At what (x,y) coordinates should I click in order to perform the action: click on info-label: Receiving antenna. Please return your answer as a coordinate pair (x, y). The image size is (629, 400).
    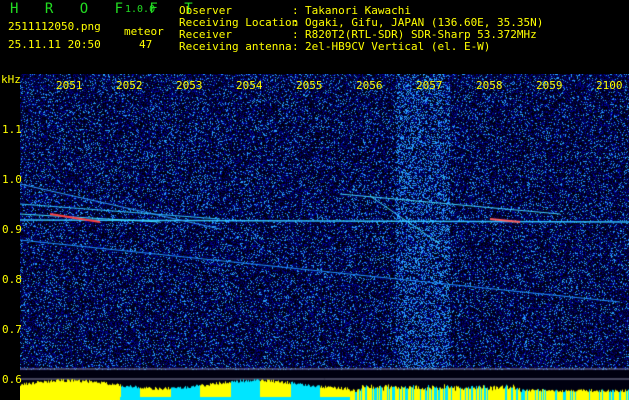
    Looking at the image, I should click on (235, 46).